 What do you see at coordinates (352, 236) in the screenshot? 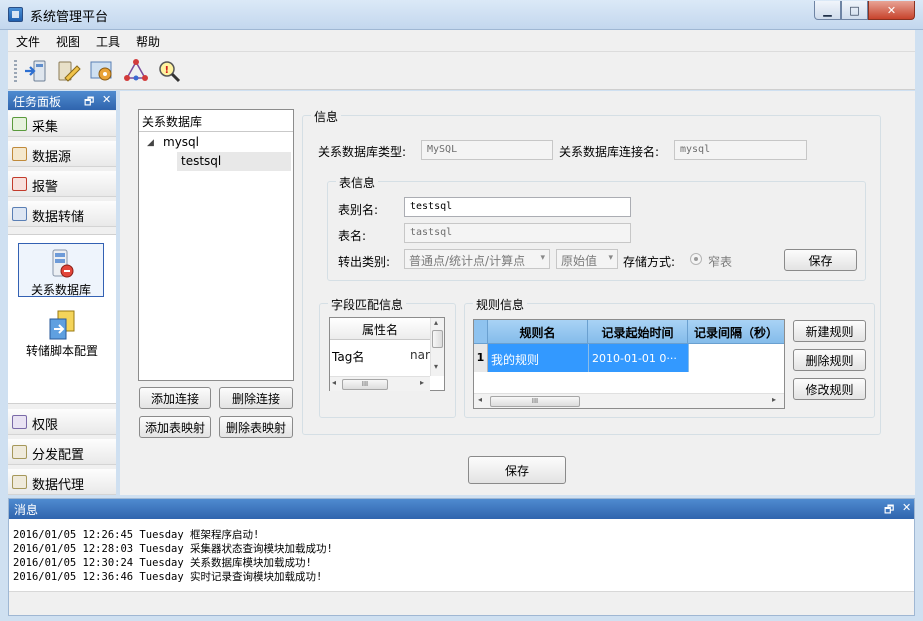
I see `table-name-label: 表名:` at bounding box center [352, 236].